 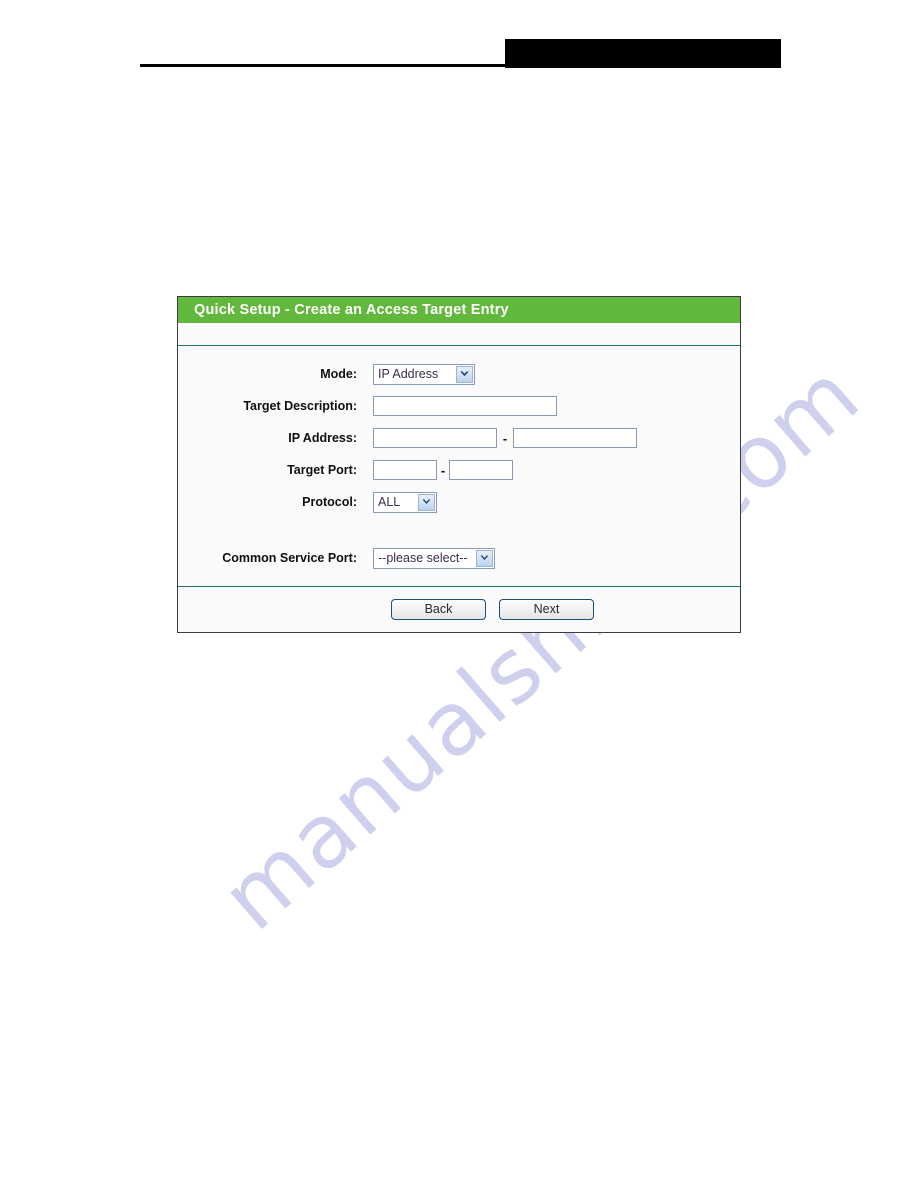 I want to click on panel-footer: Back Next, so click(x=459, y=609).